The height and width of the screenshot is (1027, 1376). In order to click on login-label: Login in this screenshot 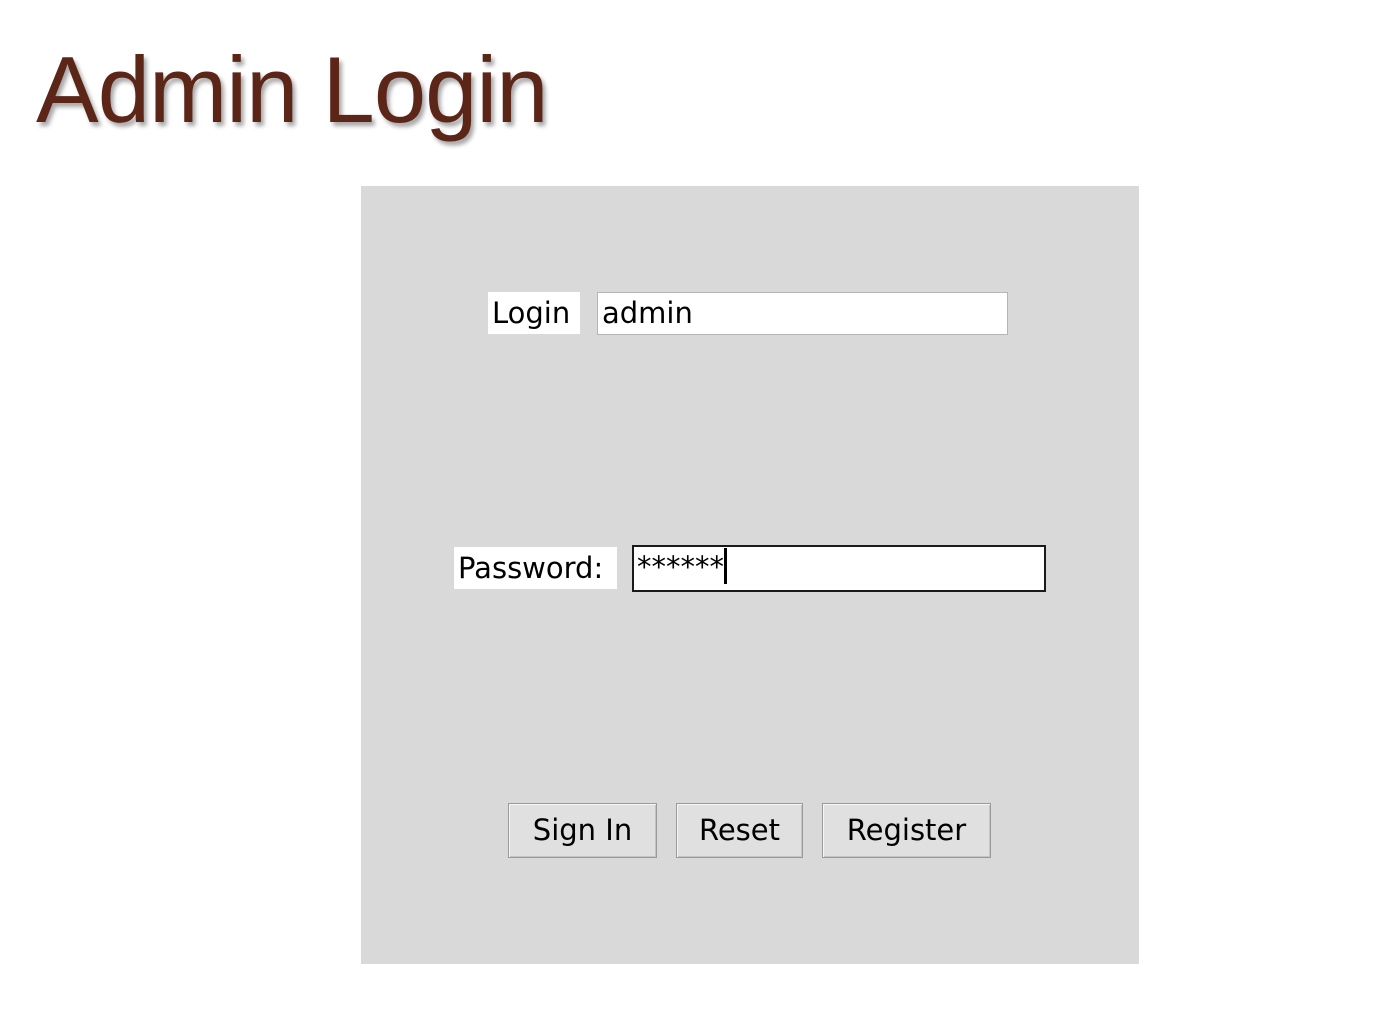, I will do `click(534, 313)`.